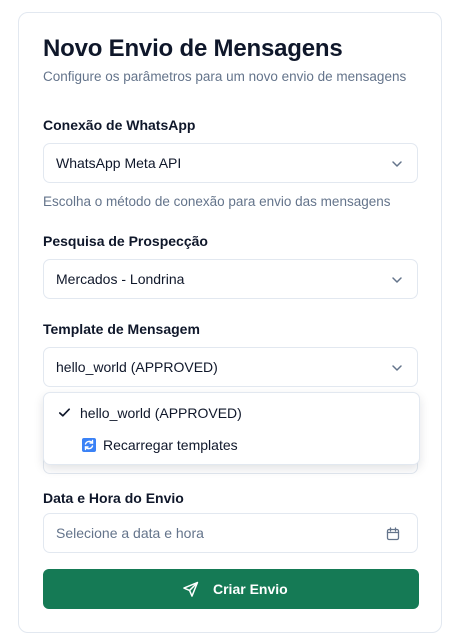 This screenshot has width=453, height=641. What do you see at coordinates (137, 367) in the screenshot?
I see `message-template-value: hello_world (APPROVED)` at bounding box center [137, 367].